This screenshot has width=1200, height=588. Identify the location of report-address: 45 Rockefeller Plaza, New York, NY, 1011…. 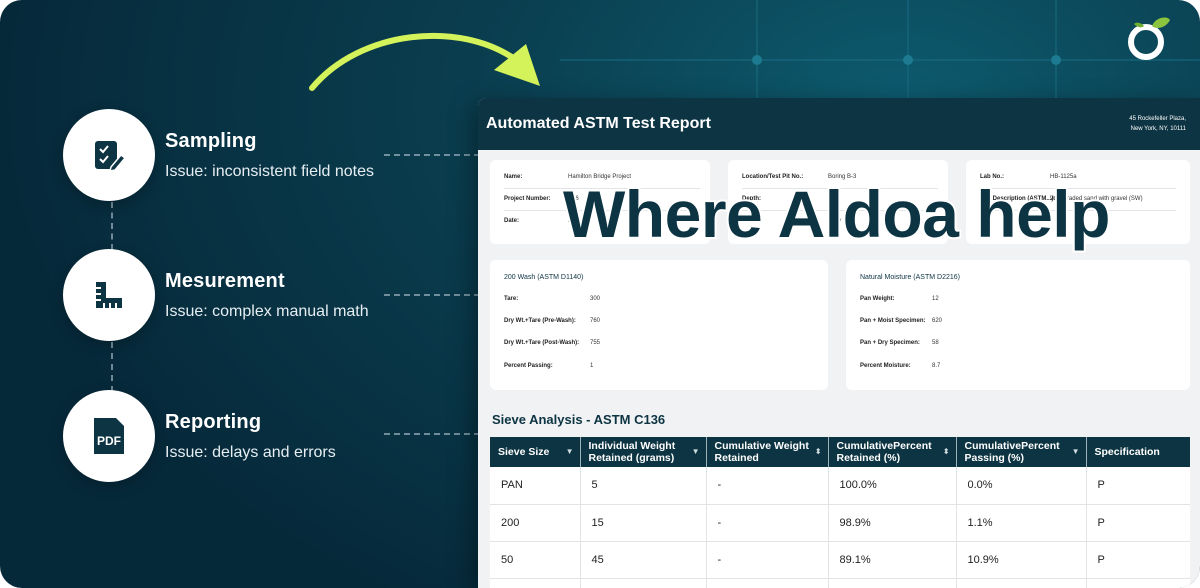
(1157, 124).